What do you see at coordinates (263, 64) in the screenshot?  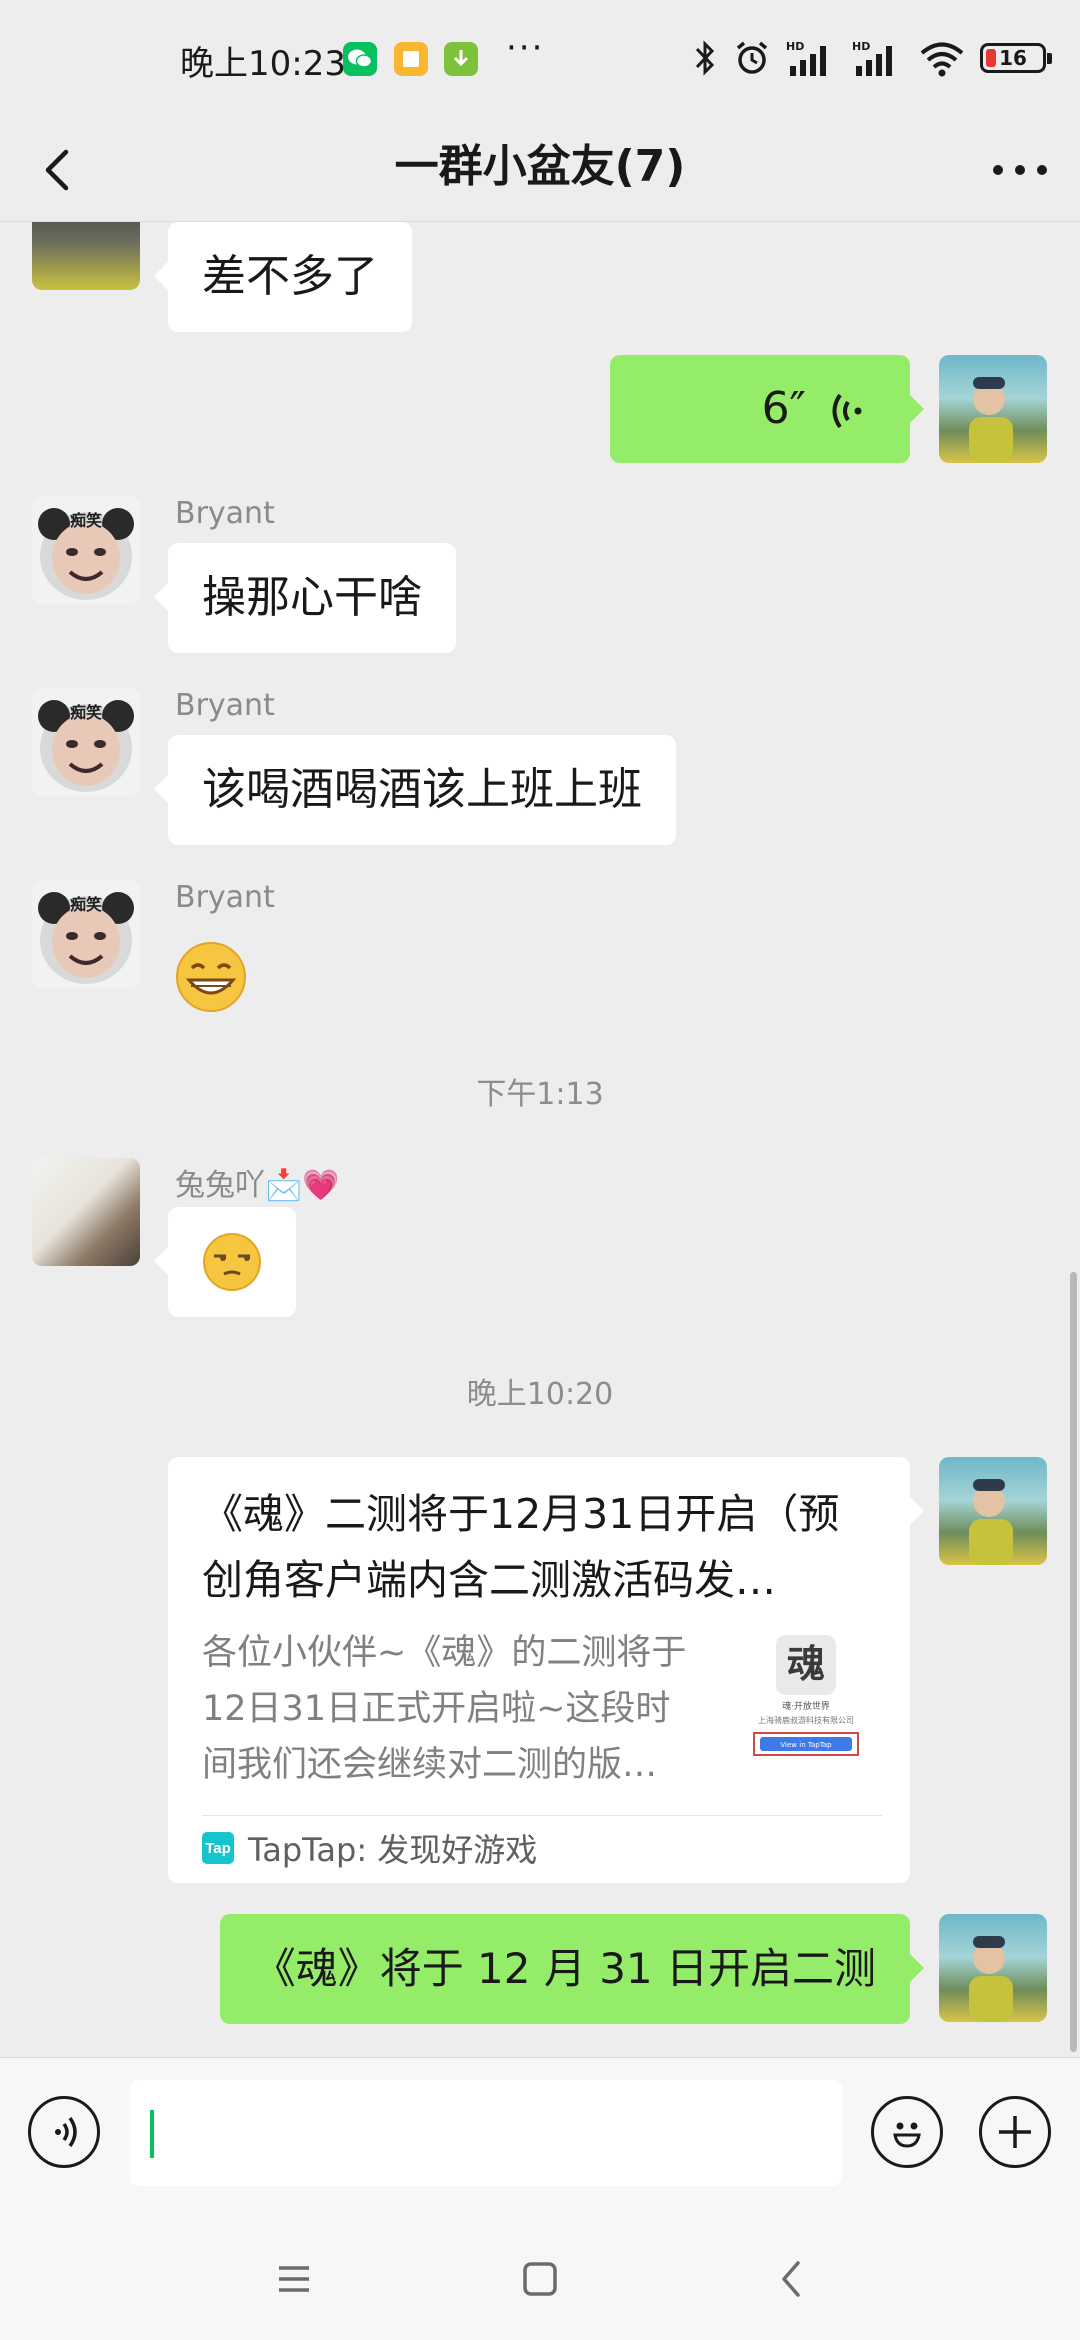 I see `status-time: 晚上10:23` at bounding box center [263, 64].